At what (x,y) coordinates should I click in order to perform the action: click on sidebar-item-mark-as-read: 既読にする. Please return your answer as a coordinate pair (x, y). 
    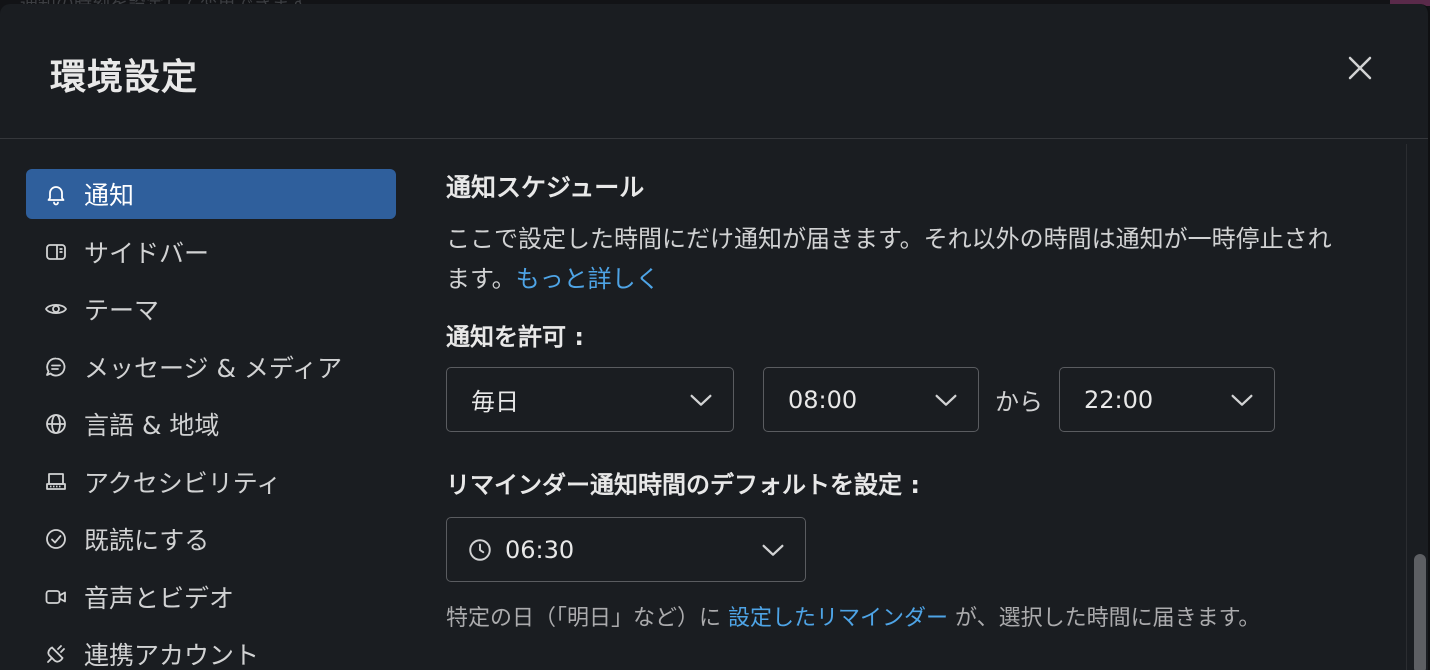
    Looking at the image, I should click on (211, 539).